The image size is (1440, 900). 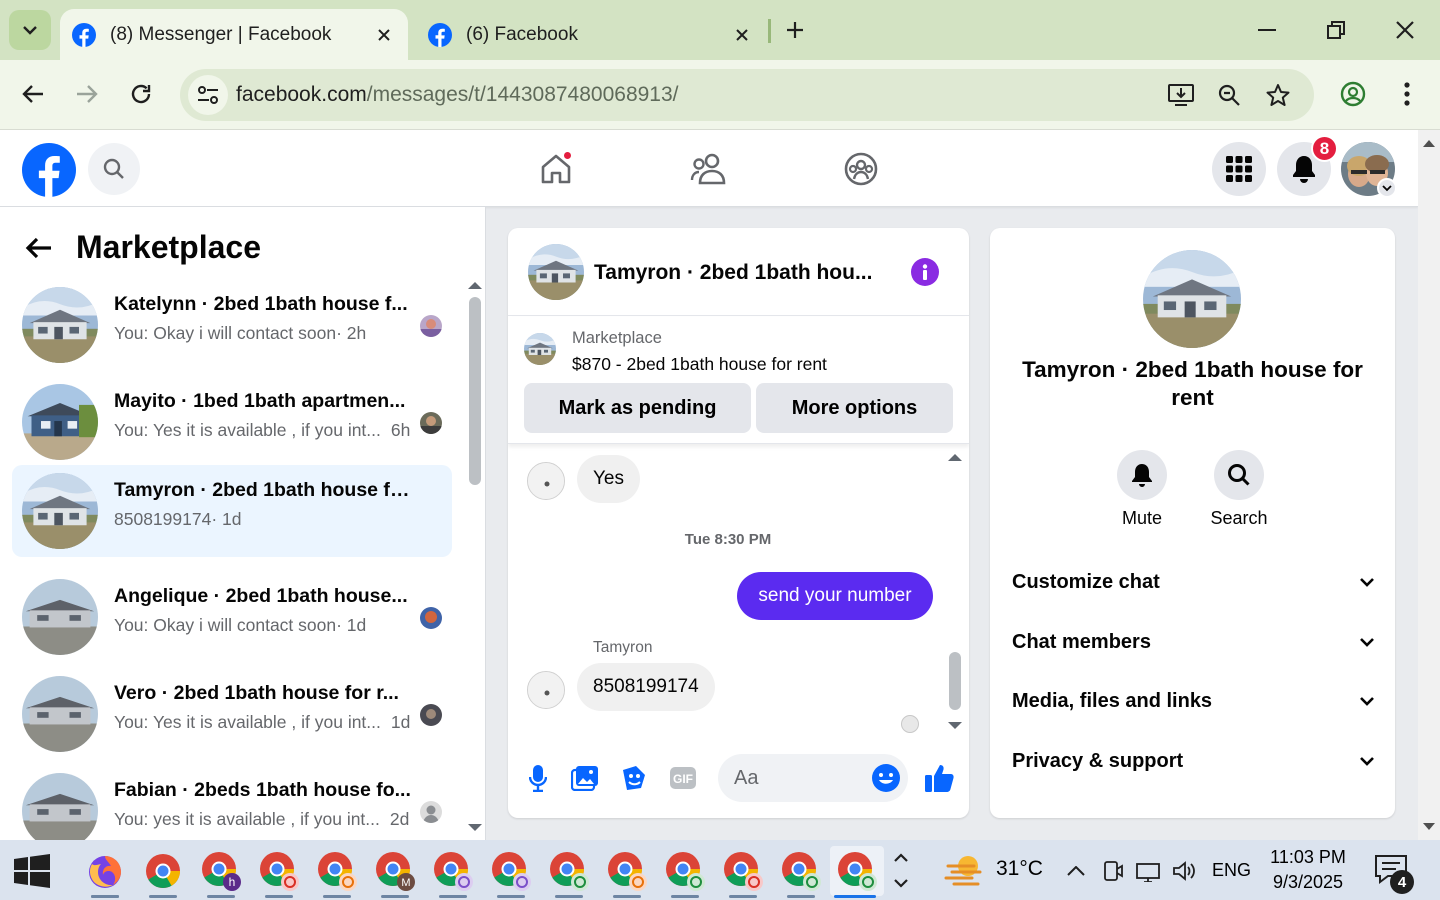 I want to click on conversation-avatar, so click(x=556, y=272).